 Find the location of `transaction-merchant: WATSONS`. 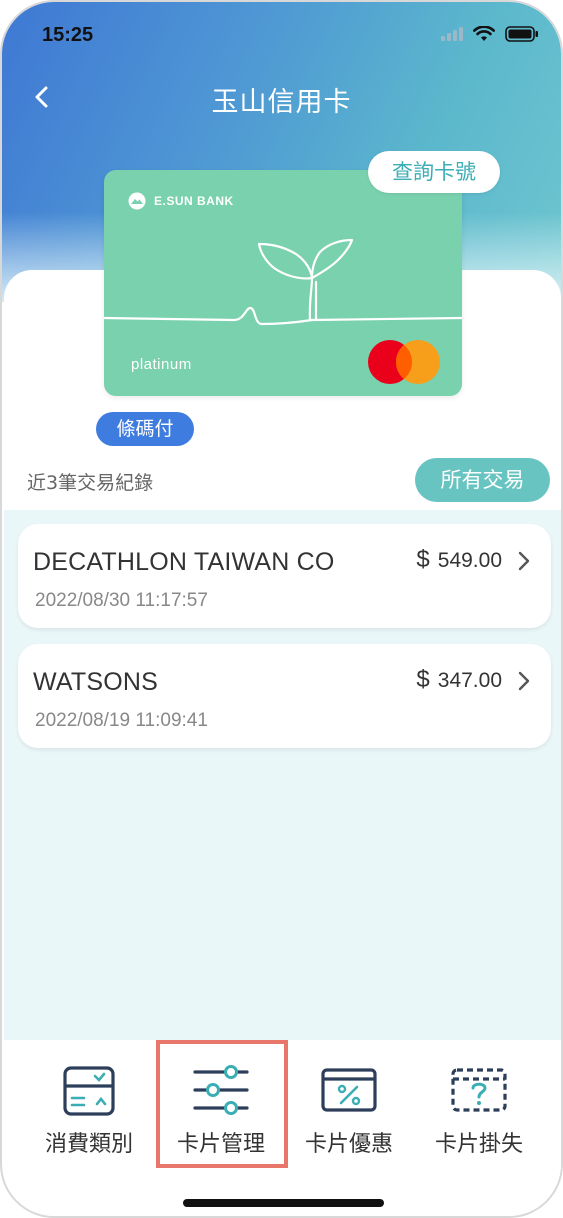

transaction-merchant: WATSONS is located at coordinates (96, 682).